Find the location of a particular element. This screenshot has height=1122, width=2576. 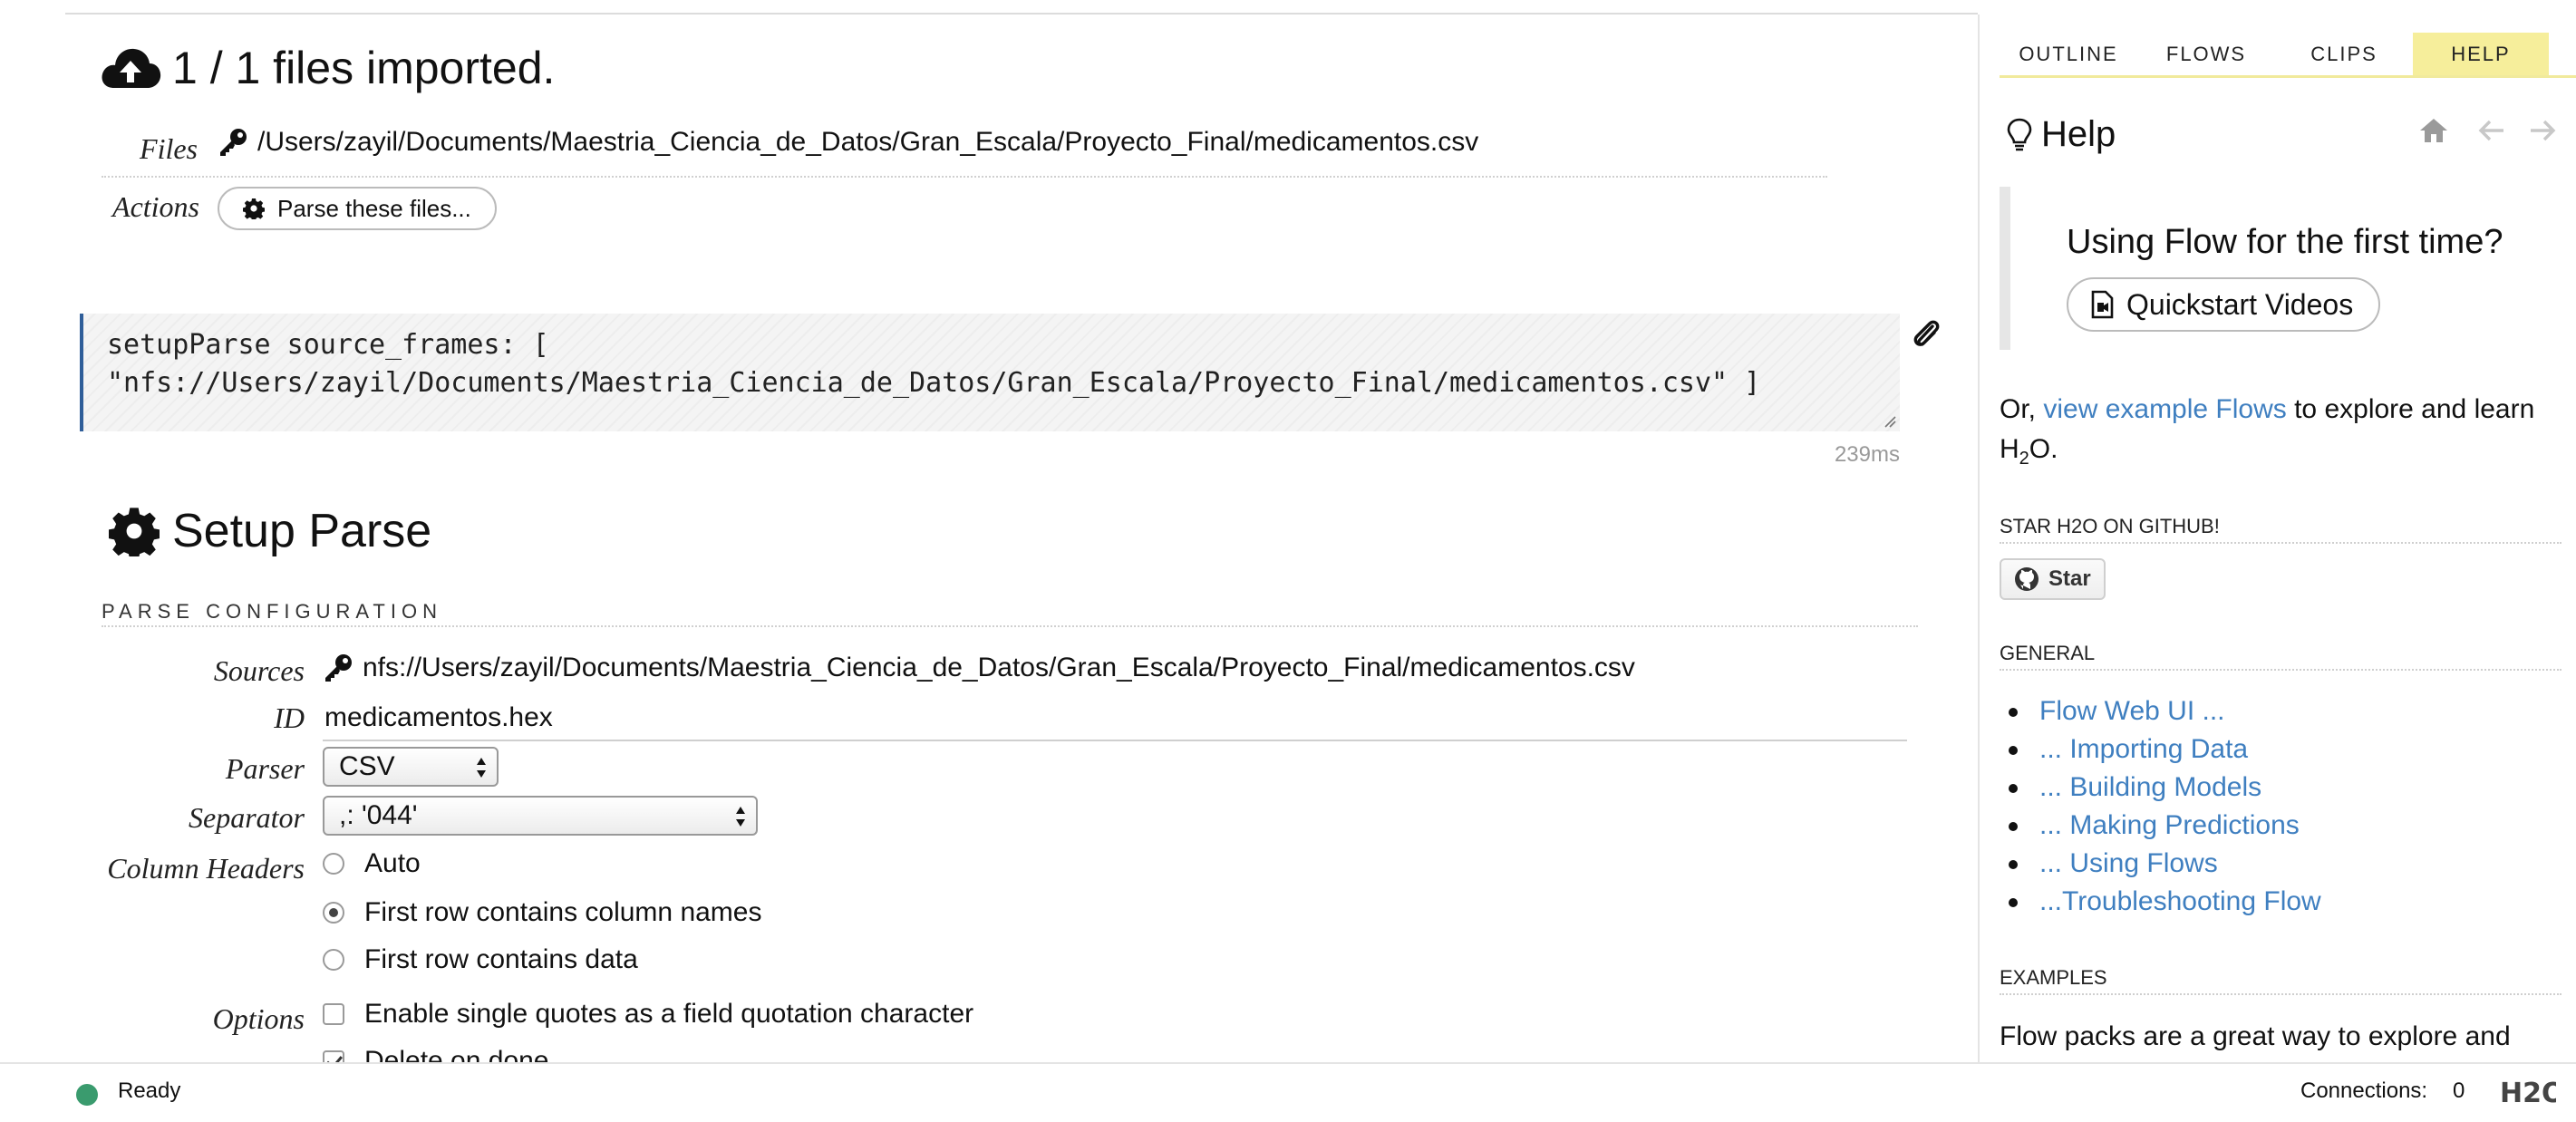

github-star-button: Star is located at coordinates (2053, 579).